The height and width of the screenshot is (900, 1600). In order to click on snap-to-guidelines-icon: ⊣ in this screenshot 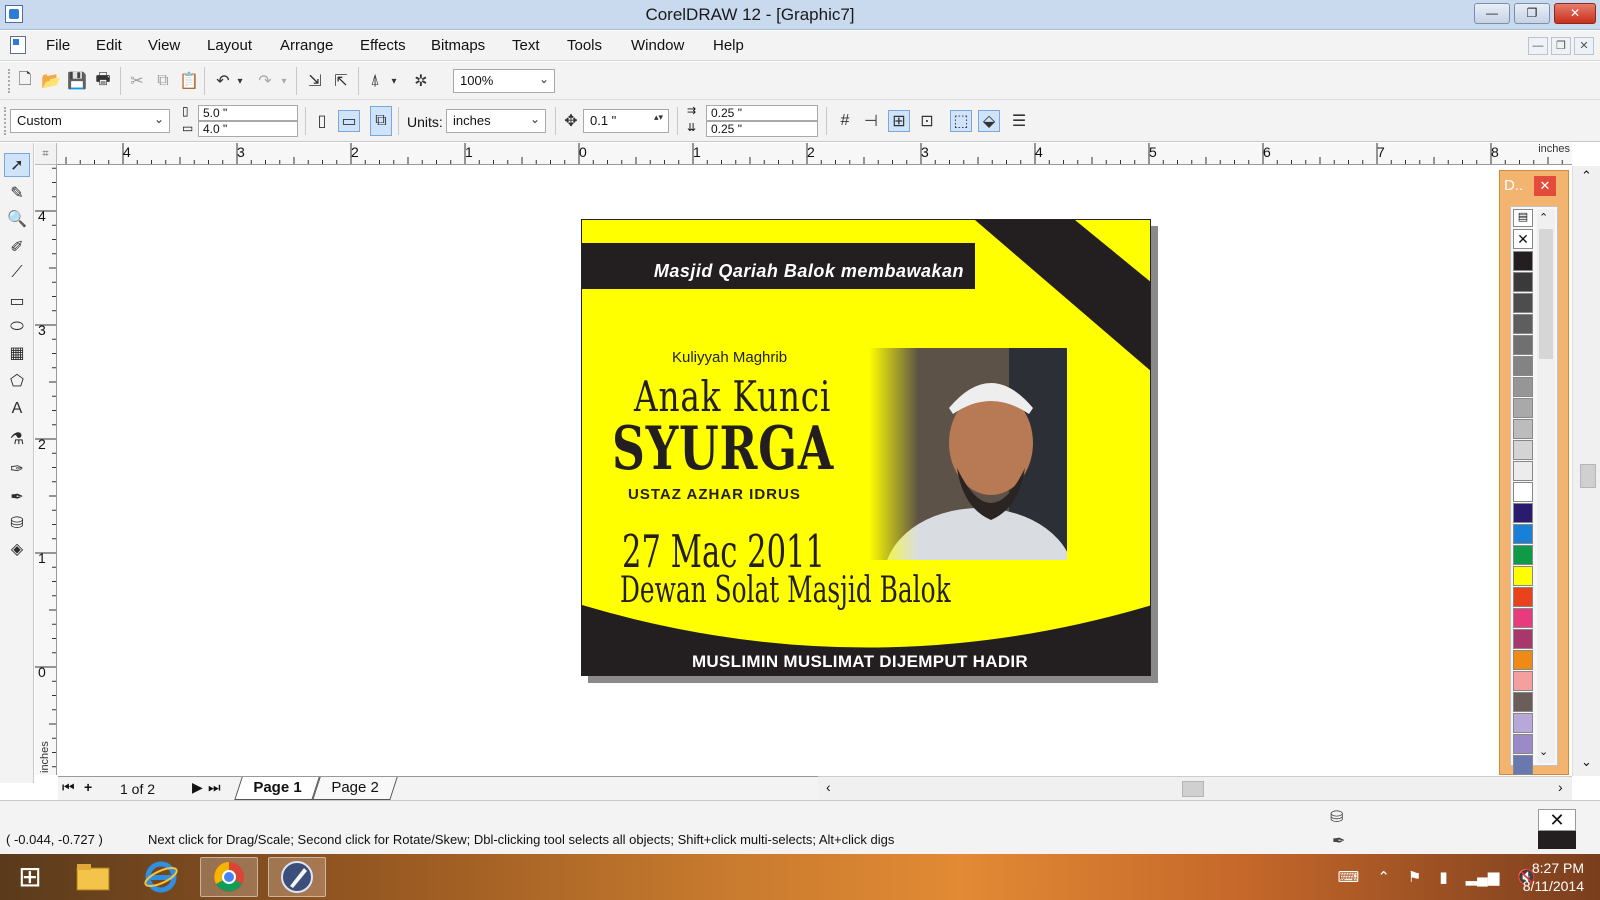, I will do `click(871, 121)`.